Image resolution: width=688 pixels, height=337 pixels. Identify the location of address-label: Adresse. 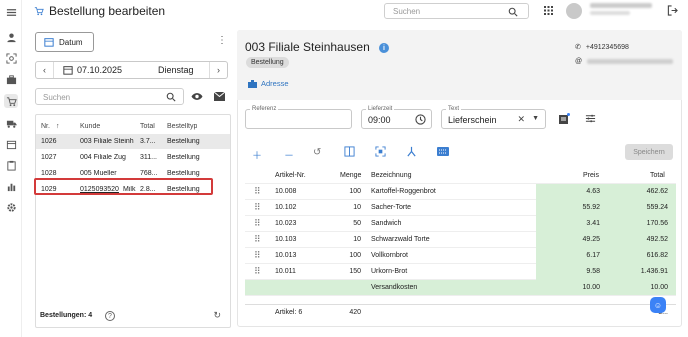
(275, 83).